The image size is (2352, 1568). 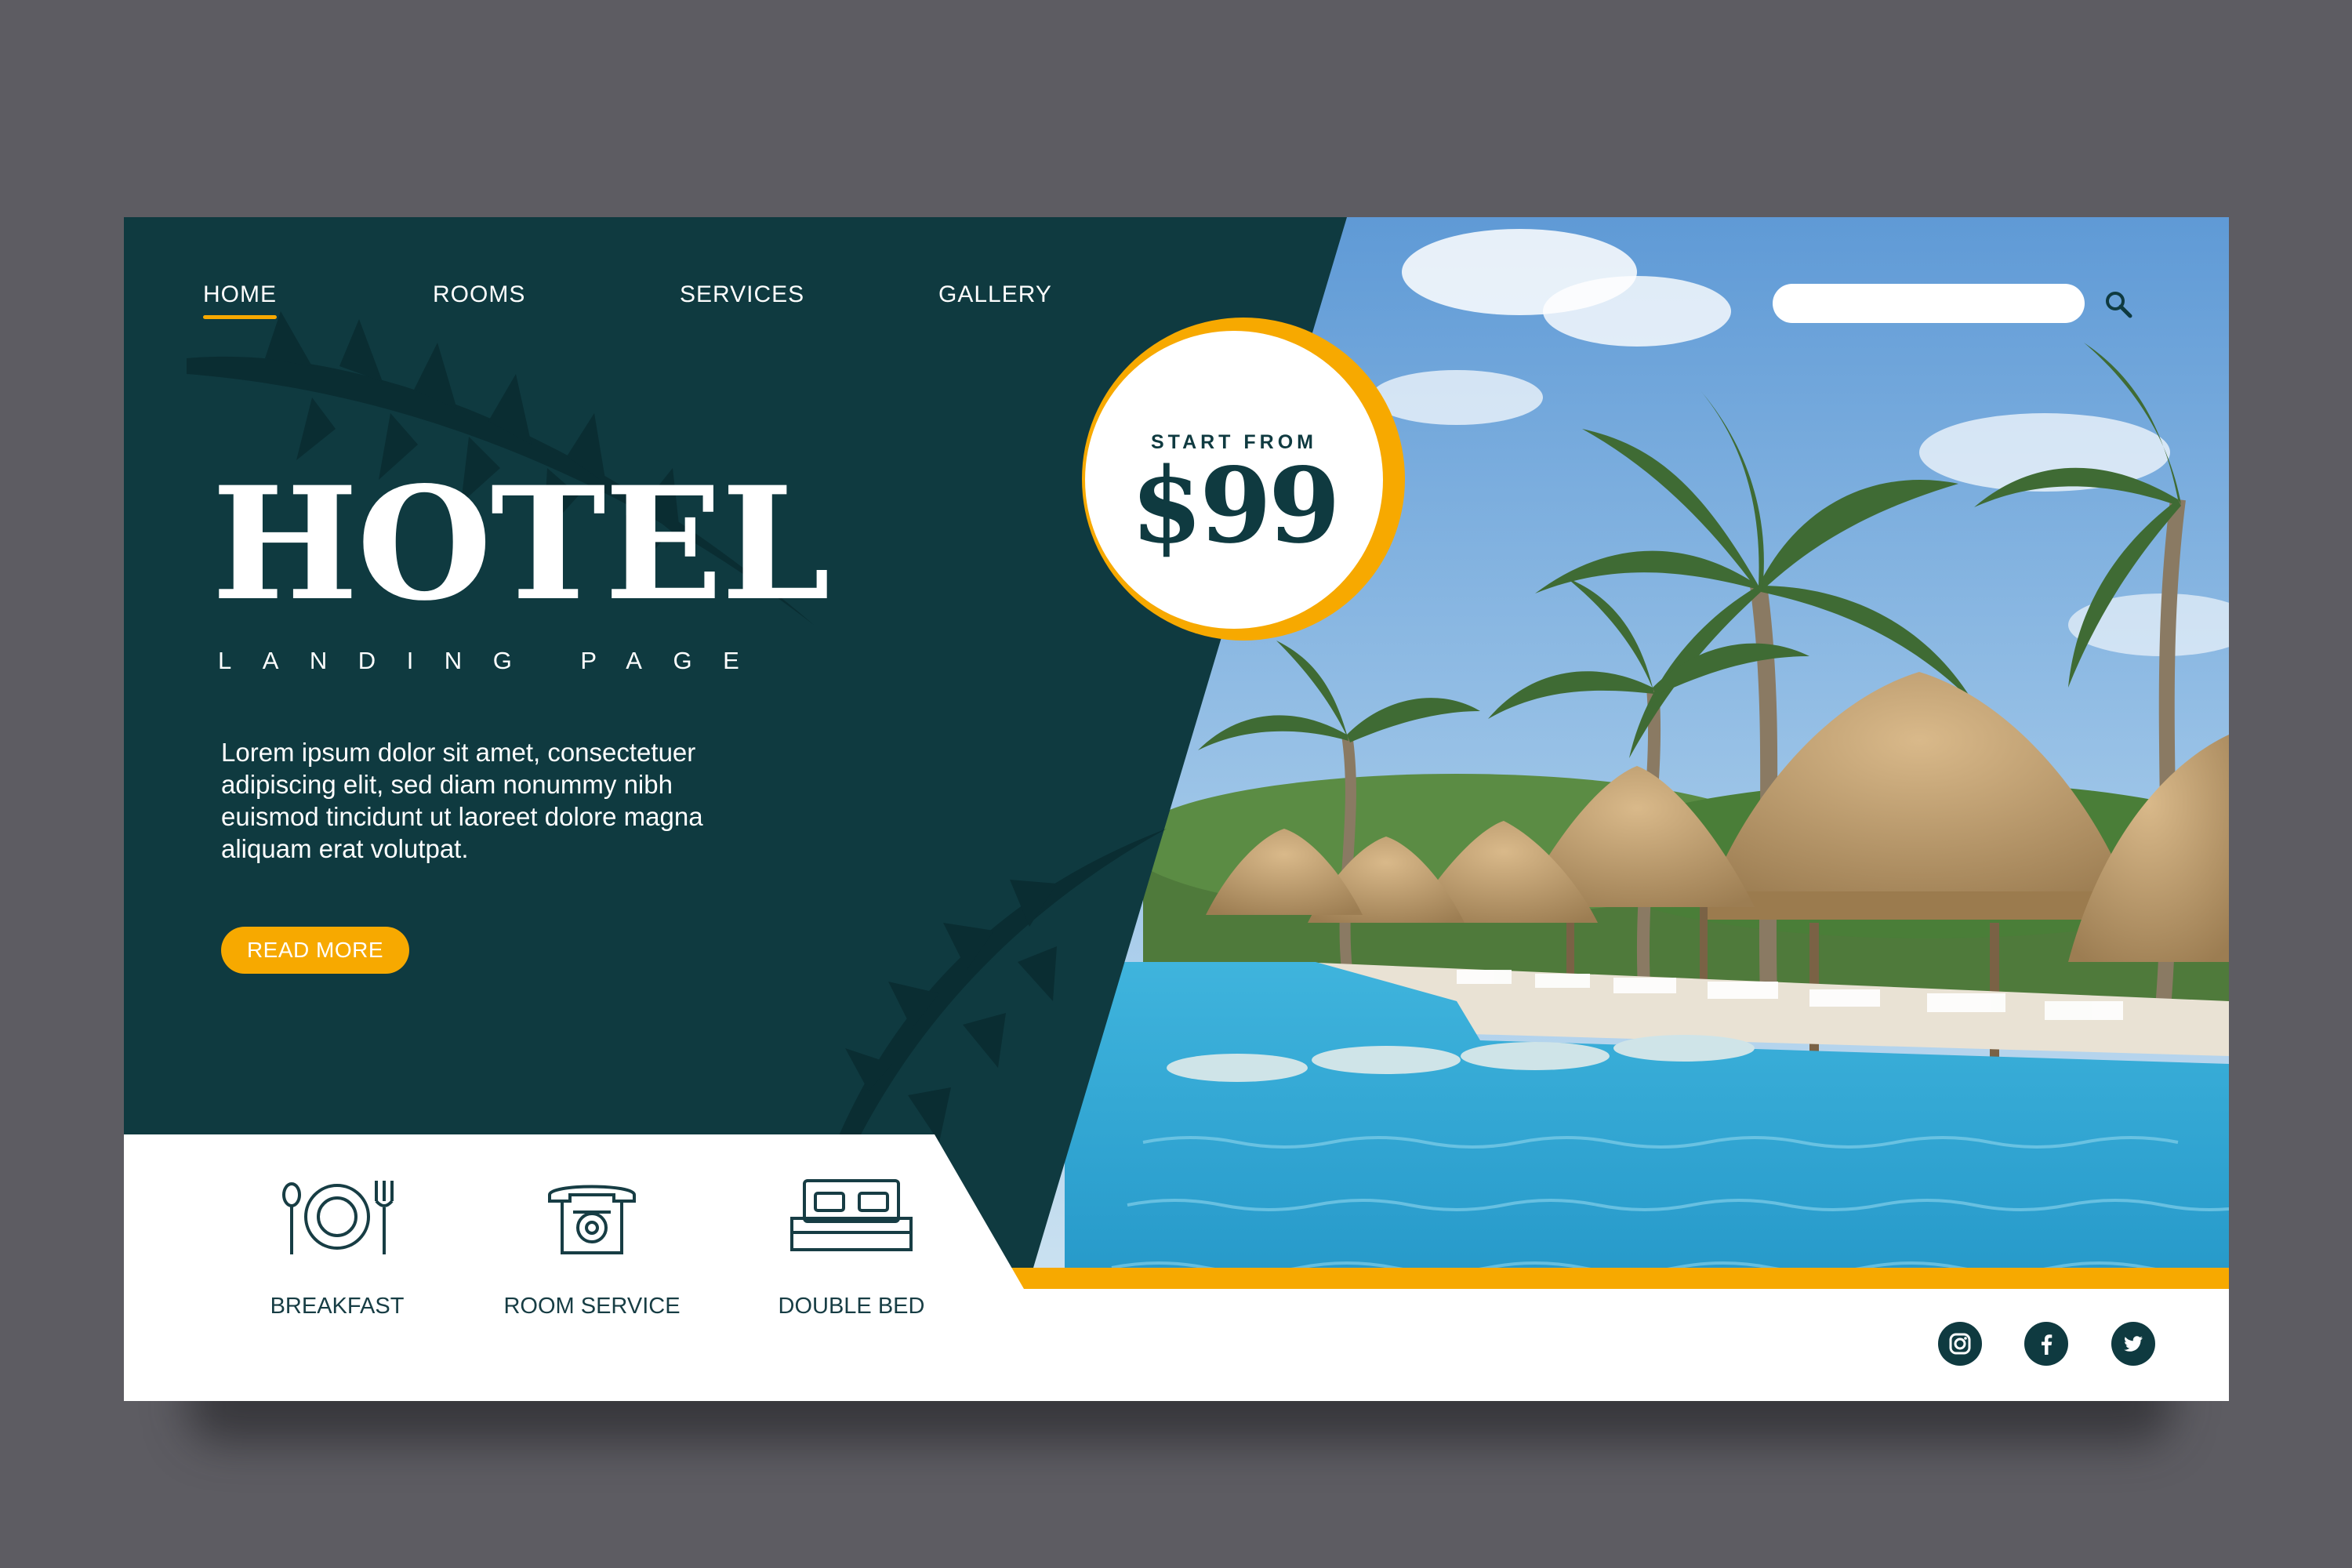 What do you see at coordinates (1236, 506) in the screenshot?
I see `price-value: $99` at bounding box center [1236, 506].